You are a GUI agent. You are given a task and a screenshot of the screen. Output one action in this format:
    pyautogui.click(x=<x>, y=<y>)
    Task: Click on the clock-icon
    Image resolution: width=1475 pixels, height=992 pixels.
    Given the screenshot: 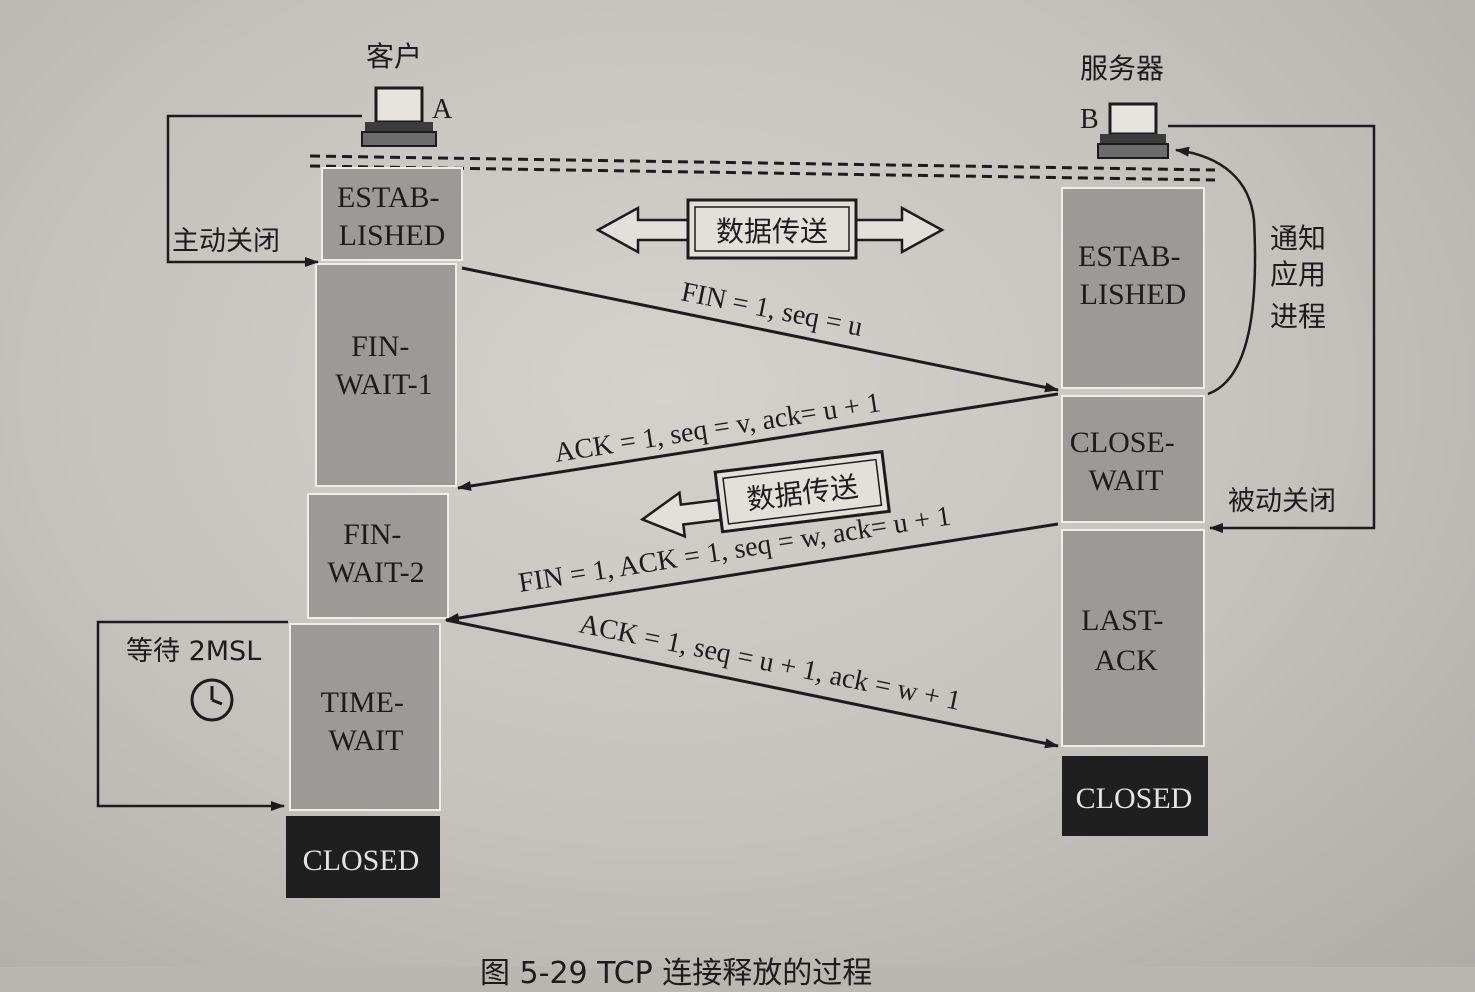 What is the action you would take?
    pyautogui.click(x=212, y=700)
    